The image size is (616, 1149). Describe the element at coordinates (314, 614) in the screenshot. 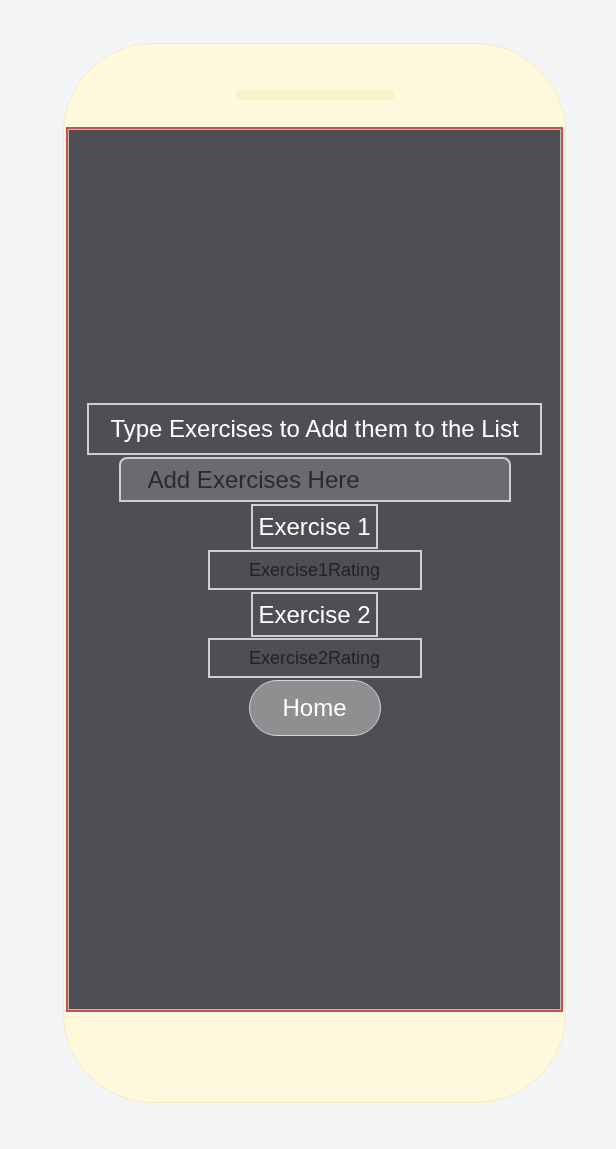

I see `exercise-name: Exercise 2` at that location.